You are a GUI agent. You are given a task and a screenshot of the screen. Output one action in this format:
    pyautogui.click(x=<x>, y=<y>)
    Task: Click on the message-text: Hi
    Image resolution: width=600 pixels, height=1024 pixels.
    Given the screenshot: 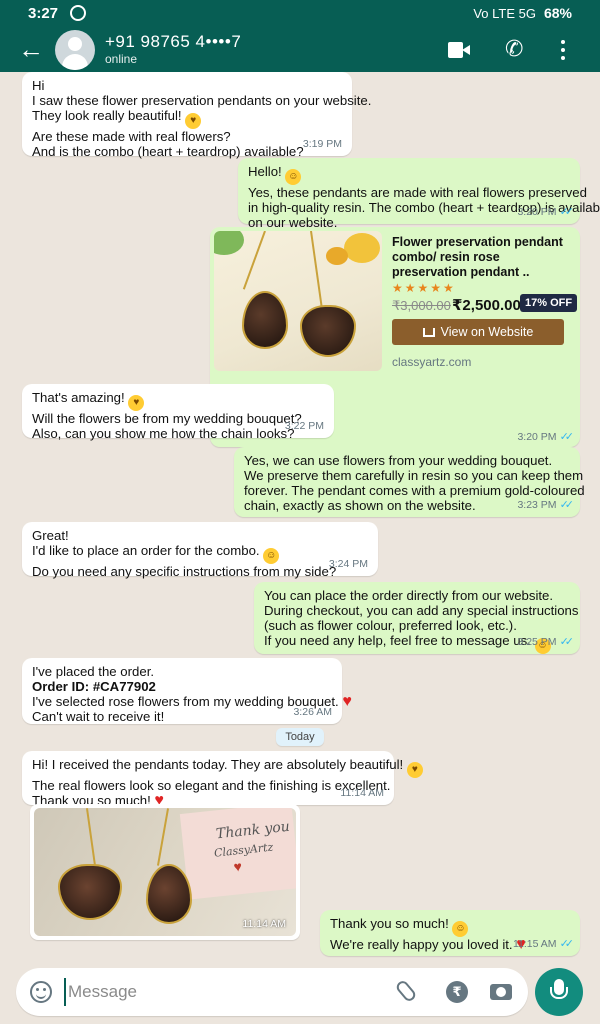 What is the action you would take?
    pyautogui.click(x=38, y=85)
    